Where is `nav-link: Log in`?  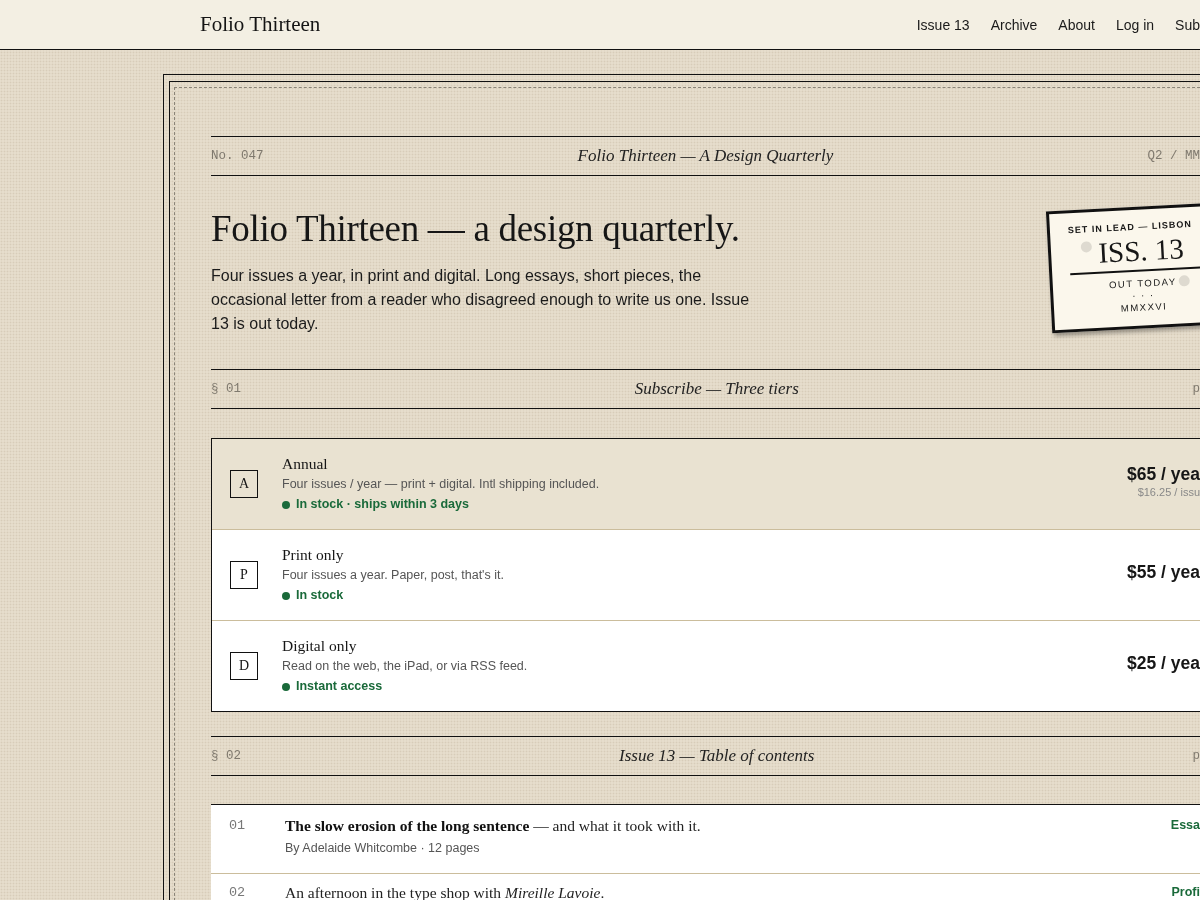 nav-link: Log in is located at coordinates (1135, 24).